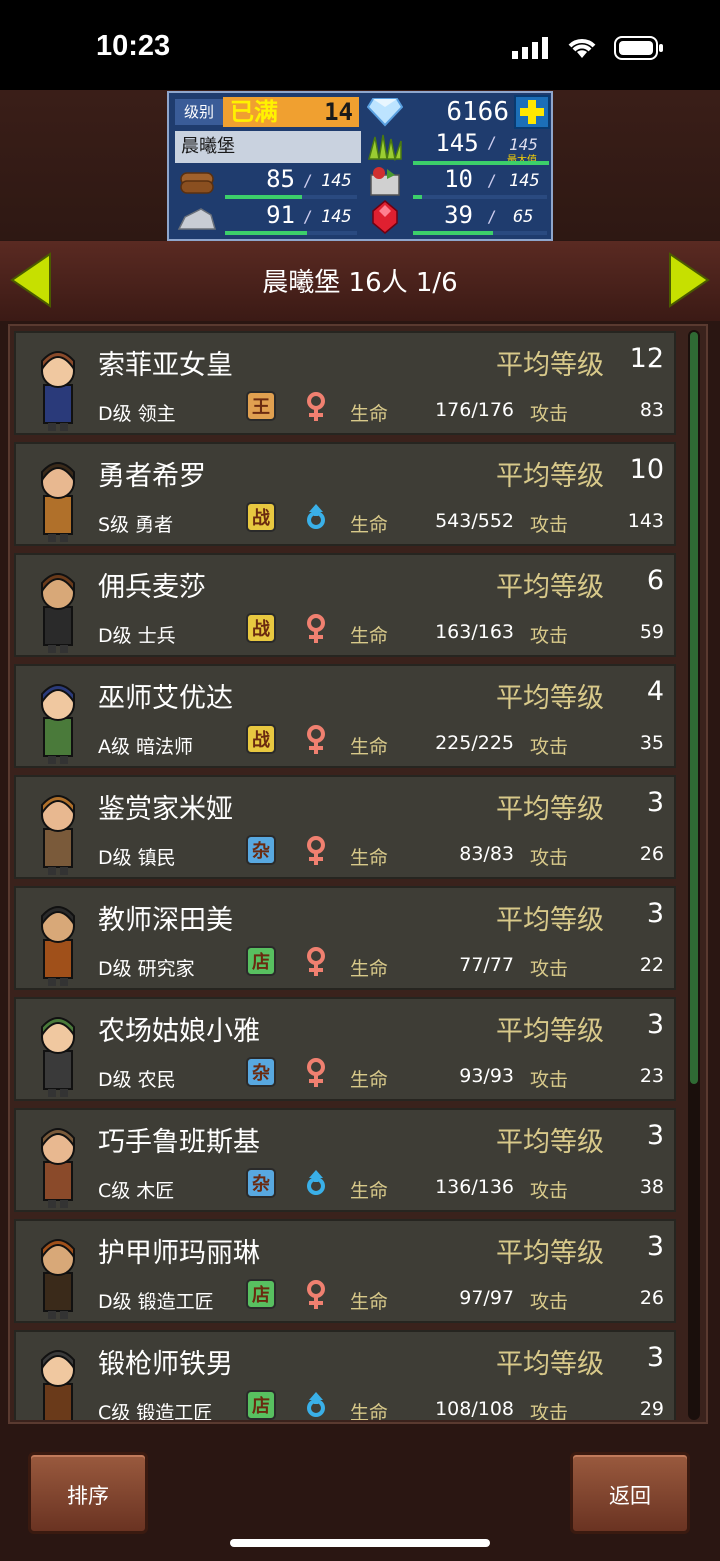 The width and height of the screenshot is (720, 1561). Describe the element at coordinates (308, 216) in the screenshot. I see `ore-slash: /` at that location.